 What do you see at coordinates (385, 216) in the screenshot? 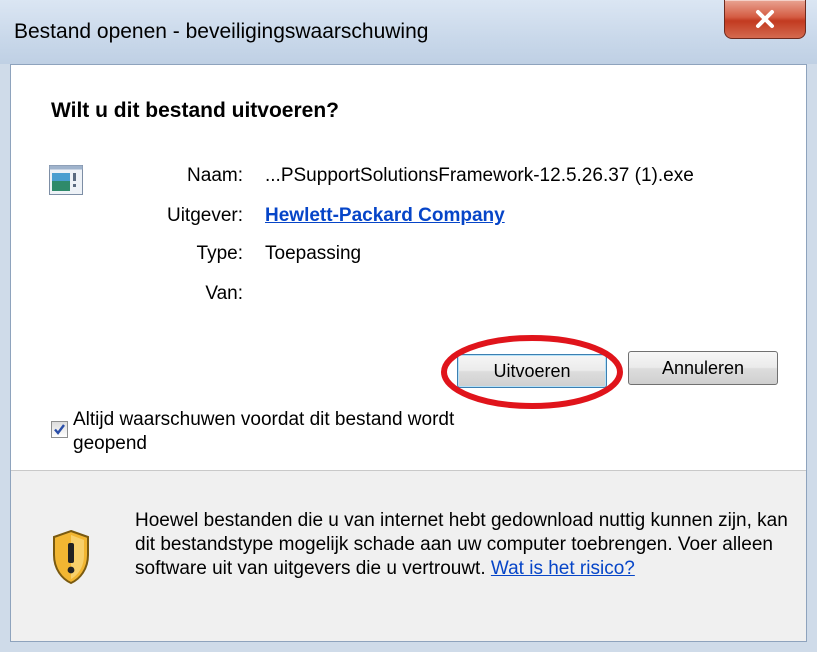
I see `publisher-link: Hewlett-Packard Company` at bounding box center [385, 216].